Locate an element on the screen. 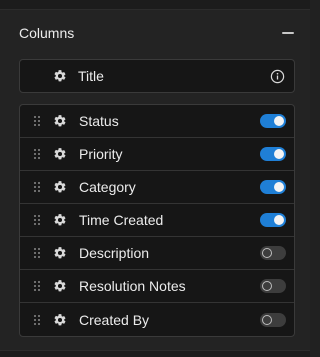  column-row: Resolution Notes is located at coordinates (157, 286).